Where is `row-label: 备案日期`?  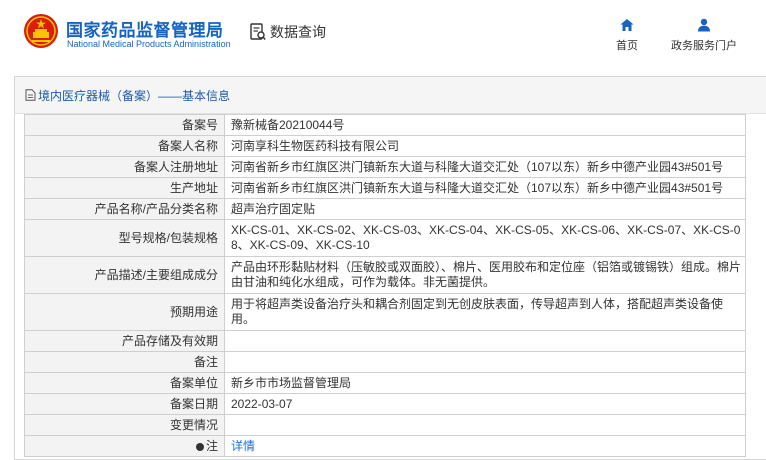
row-label: 备案日期 is located at coordinates (124, 404).